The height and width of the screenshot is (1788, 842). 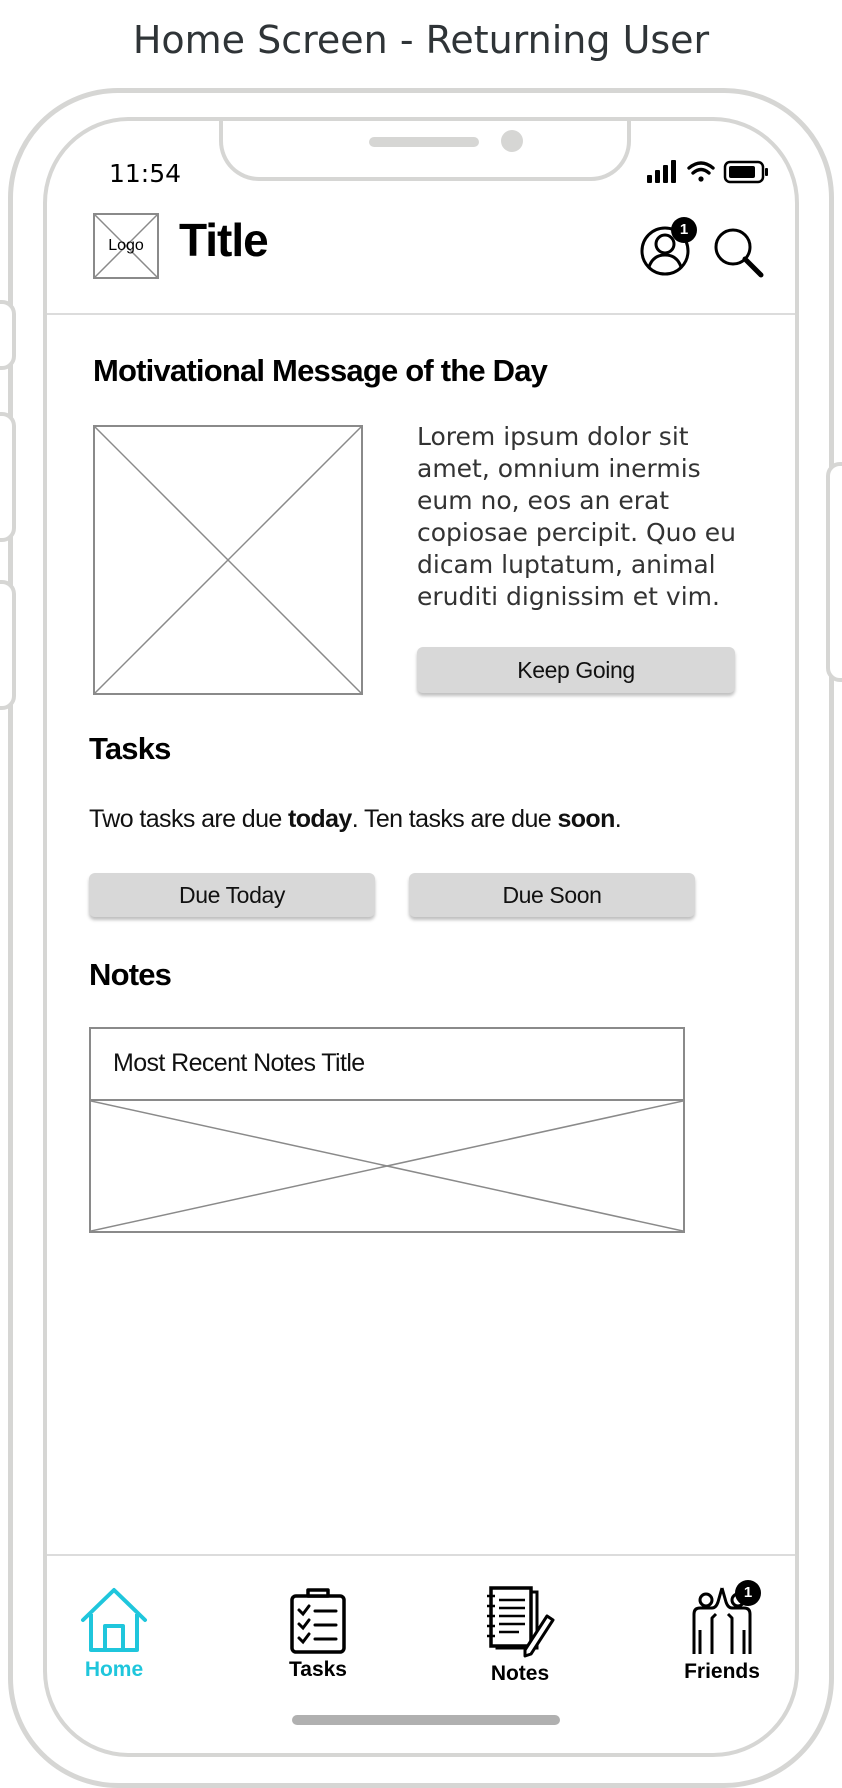 I want to click on side-button-volume-down, so click(x=8, y=645).